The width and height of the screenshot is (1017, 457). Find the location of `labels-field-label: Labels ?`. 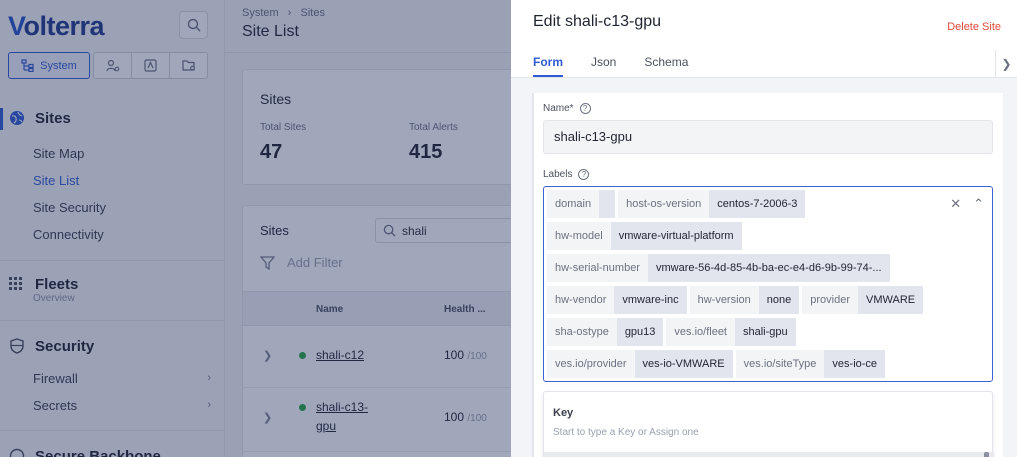

labels-field-label: Labels ? is located at coordinates (566, 174).